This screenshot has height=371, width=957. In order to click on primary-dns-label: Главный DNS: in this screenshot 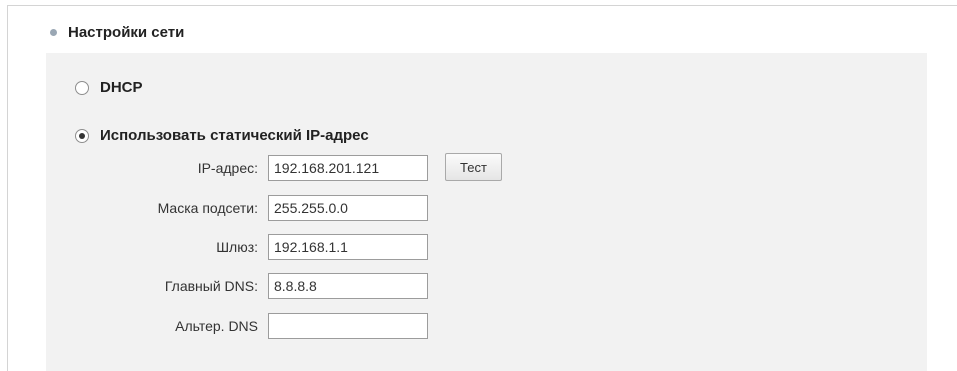, I will do `click(211, 286)`.